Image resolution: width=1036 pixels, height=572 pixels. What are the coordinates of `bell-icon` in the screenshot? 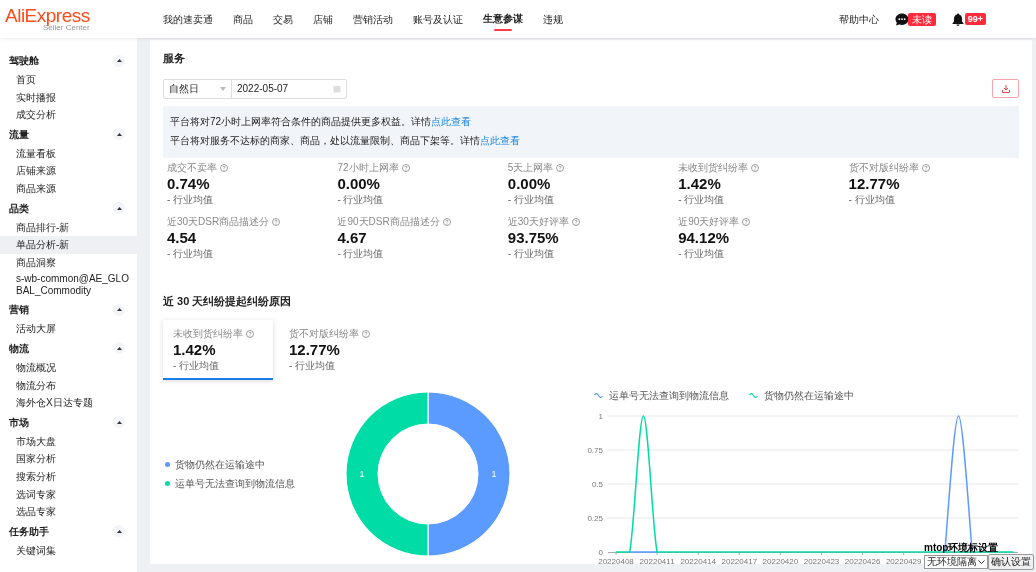 It's located at (957, 19).